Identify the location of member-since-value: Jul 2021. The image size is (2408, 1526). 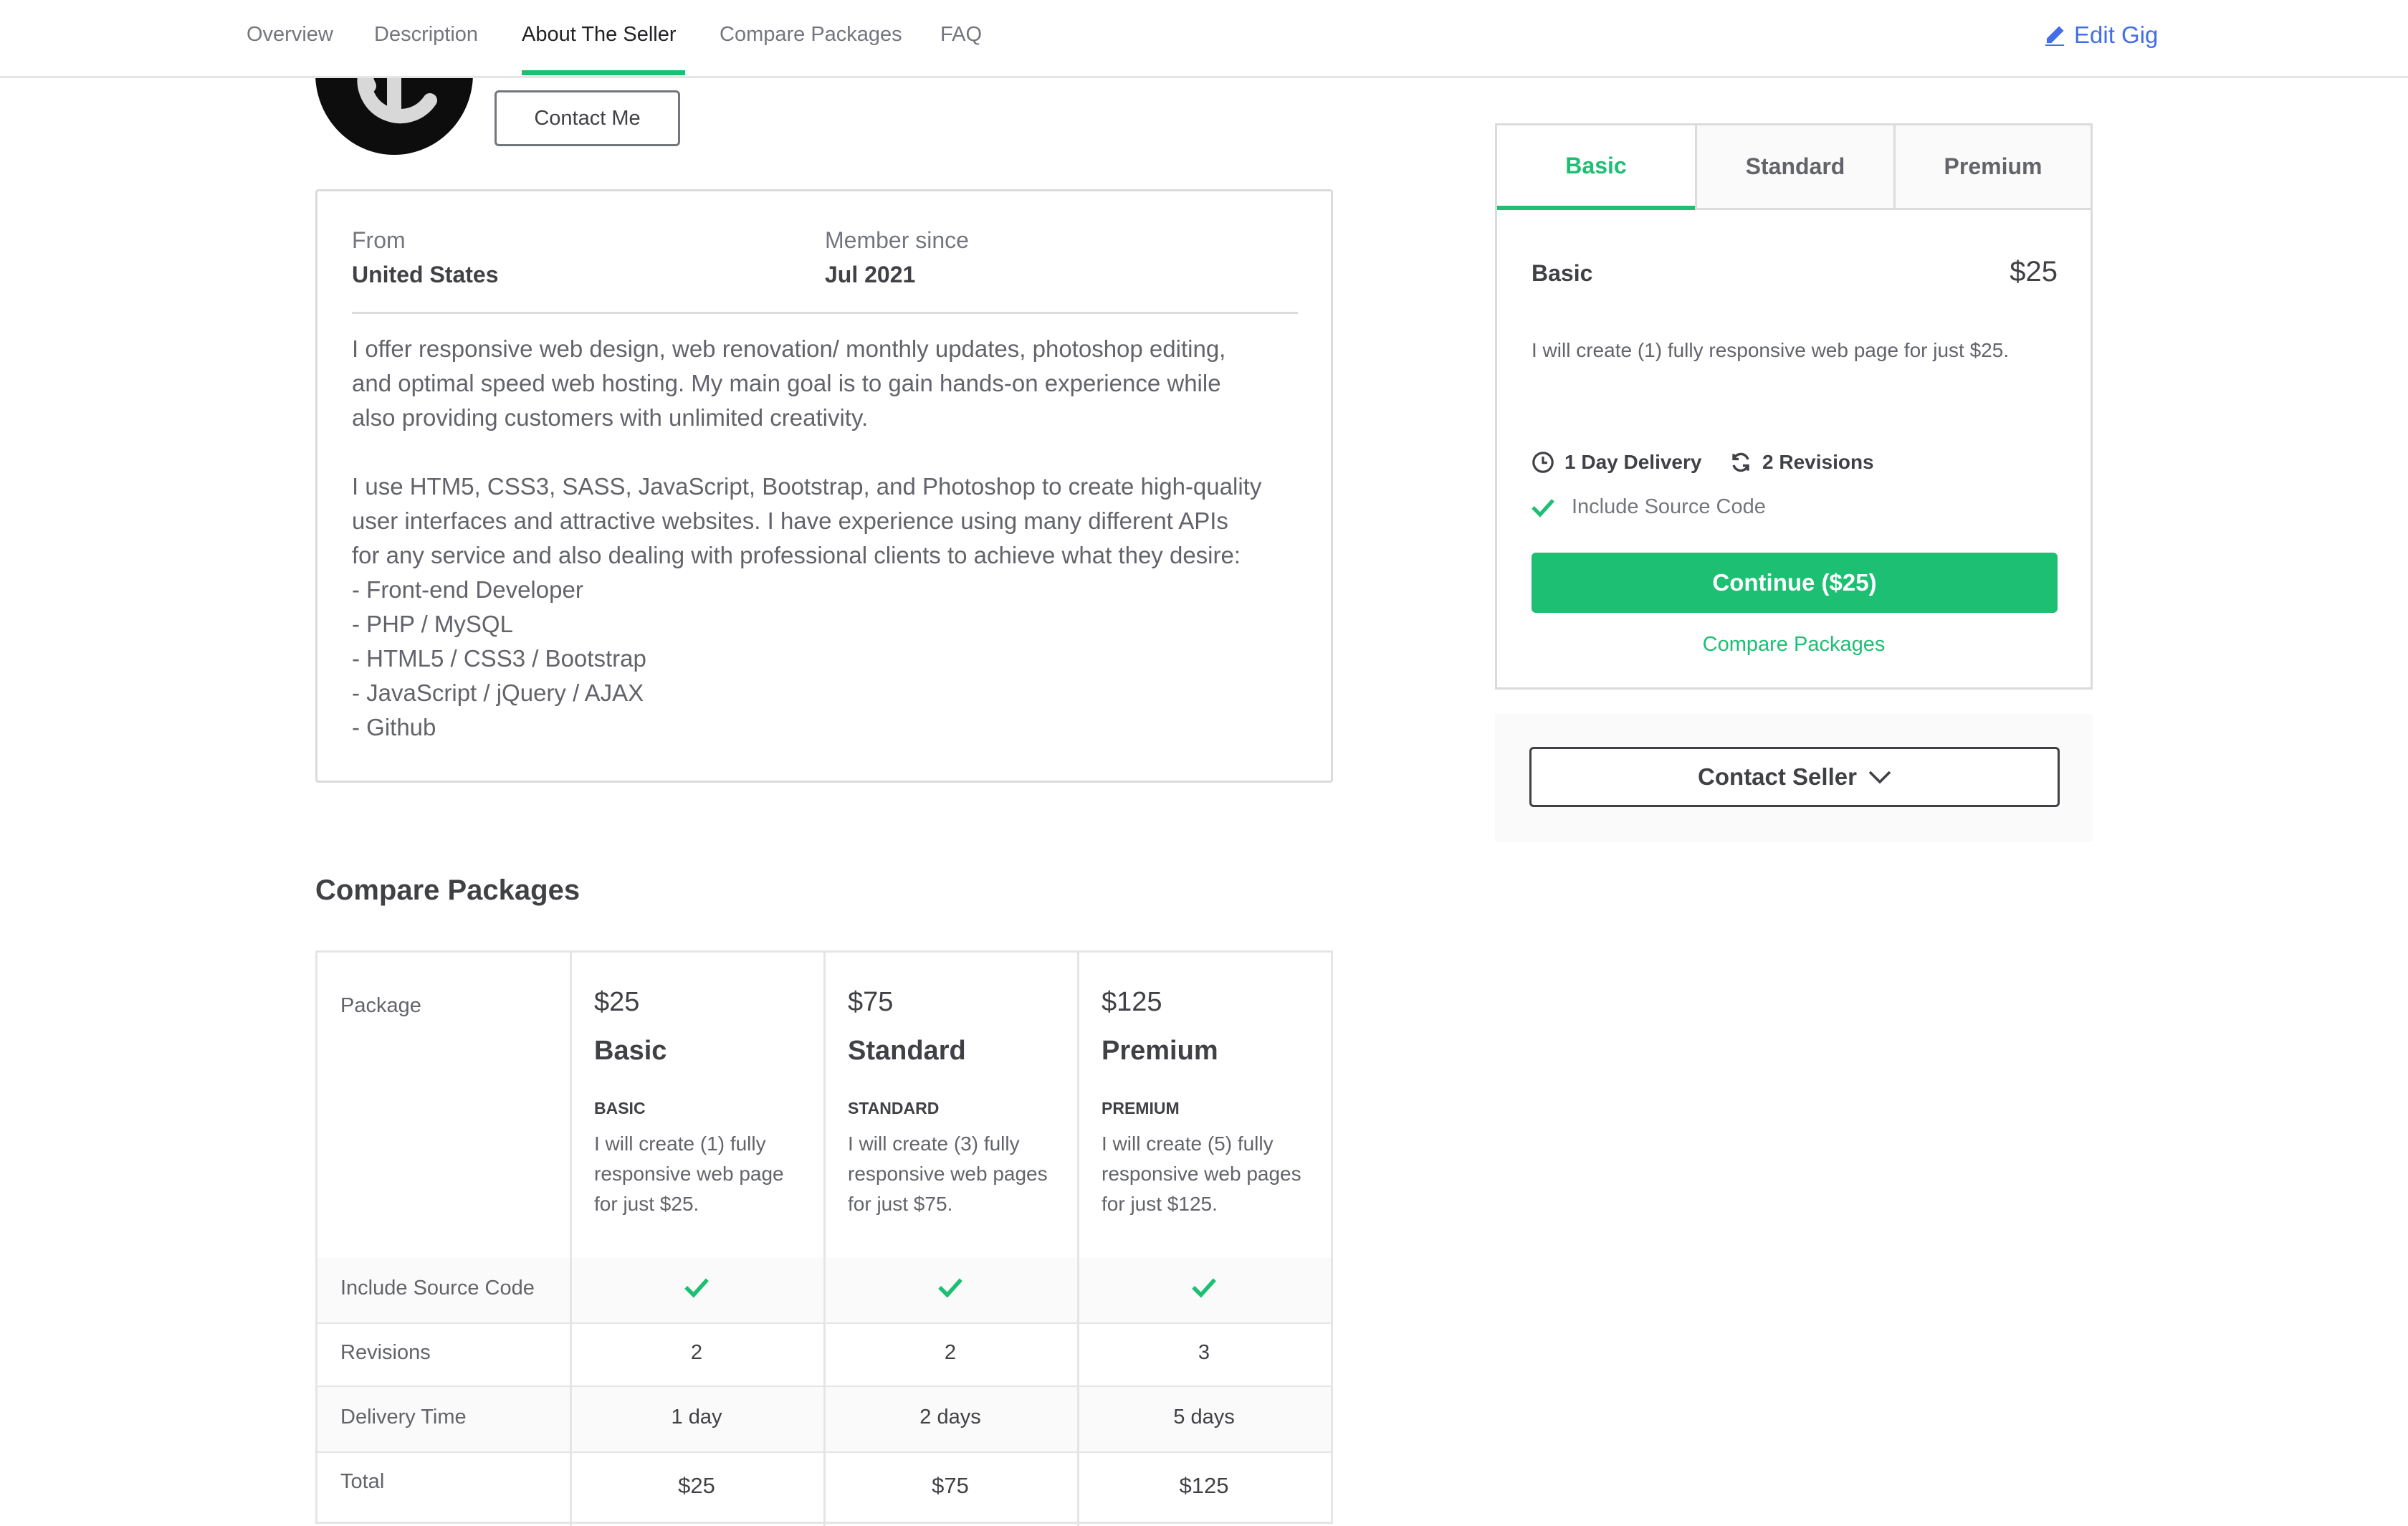
(871, 274).